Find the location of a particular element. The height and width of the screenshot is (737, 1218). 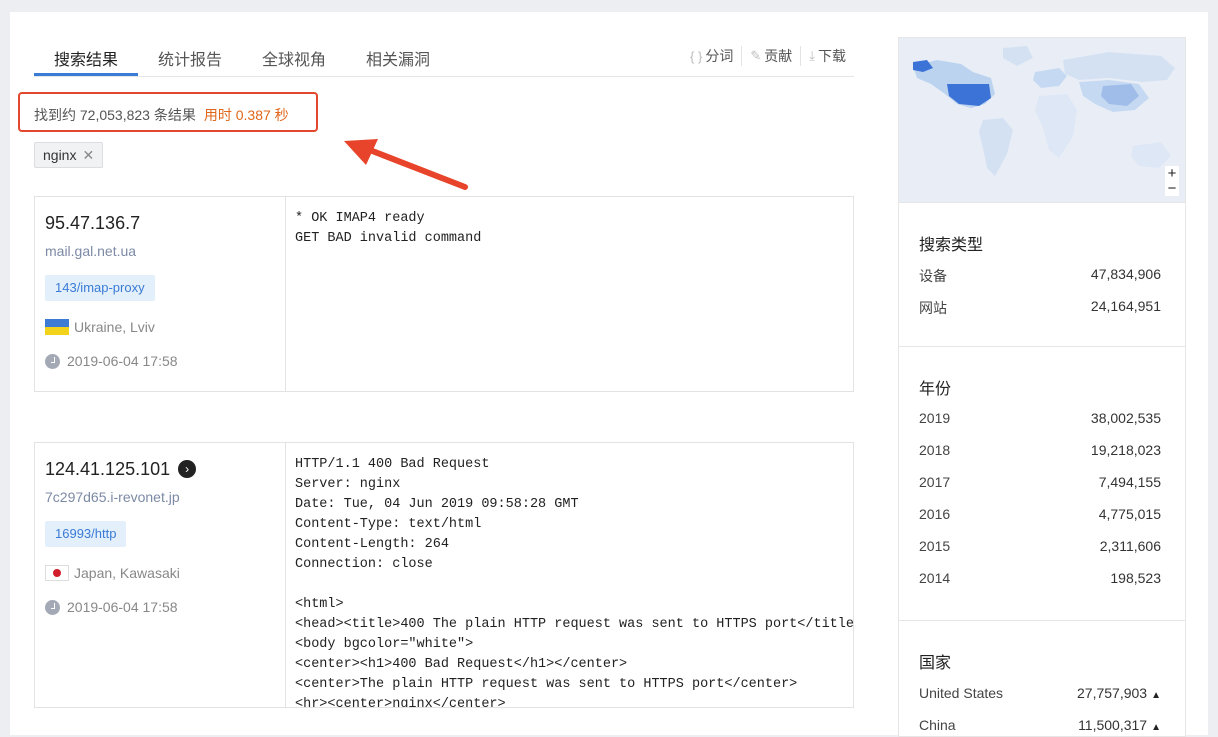

download-icon: ⤓ is located at coordinates (812, 55).